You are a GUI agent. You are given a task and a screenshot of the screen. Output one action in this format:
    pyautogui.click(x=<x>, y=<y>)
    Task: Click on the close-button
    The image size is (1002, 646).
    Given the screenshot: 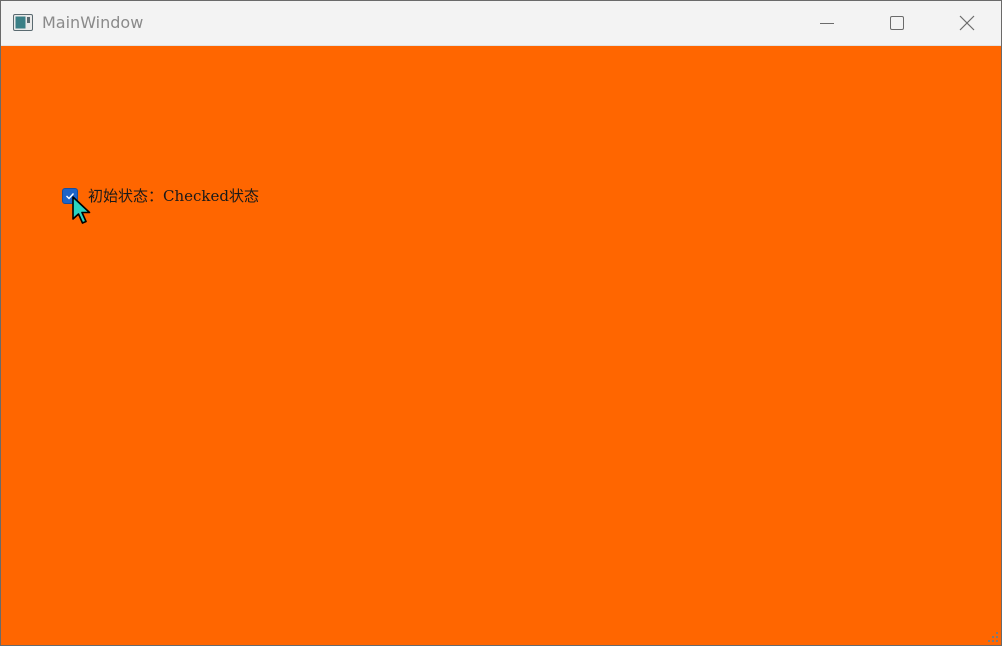 What is the action you would take?
    pyautogui.click(x=966, y=23)
    